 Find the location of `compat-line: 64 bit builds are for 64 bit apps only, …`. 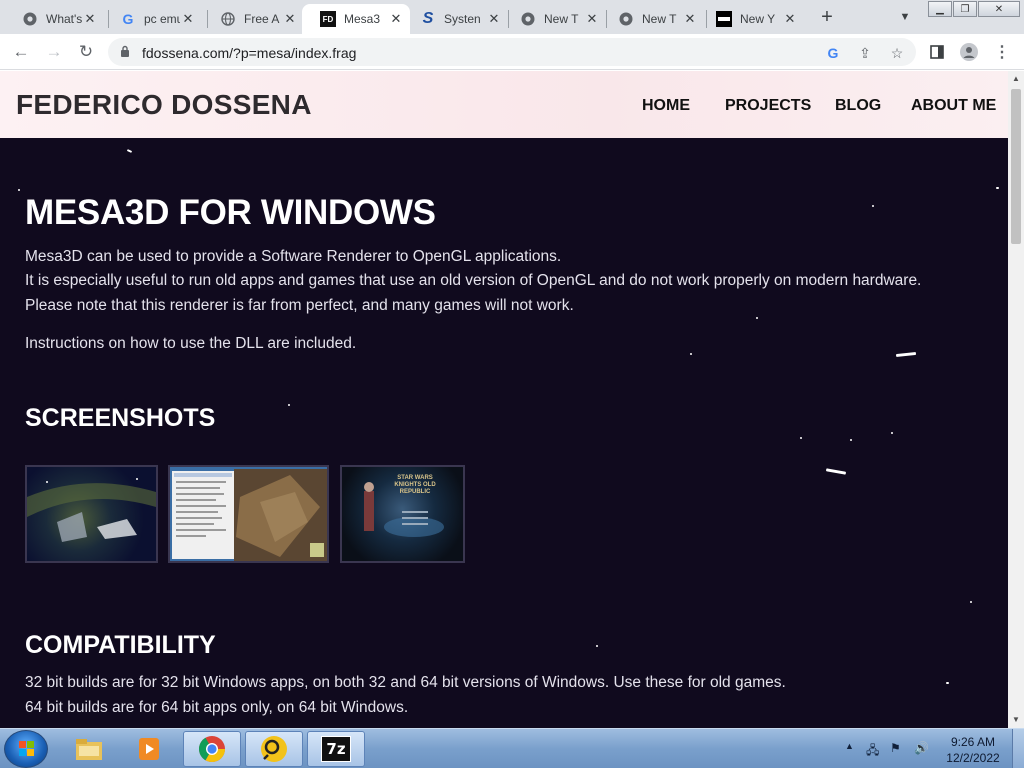

compat-line: 64 bit builds are for 64 bit apps only, … is located at coordinates (217, 707).